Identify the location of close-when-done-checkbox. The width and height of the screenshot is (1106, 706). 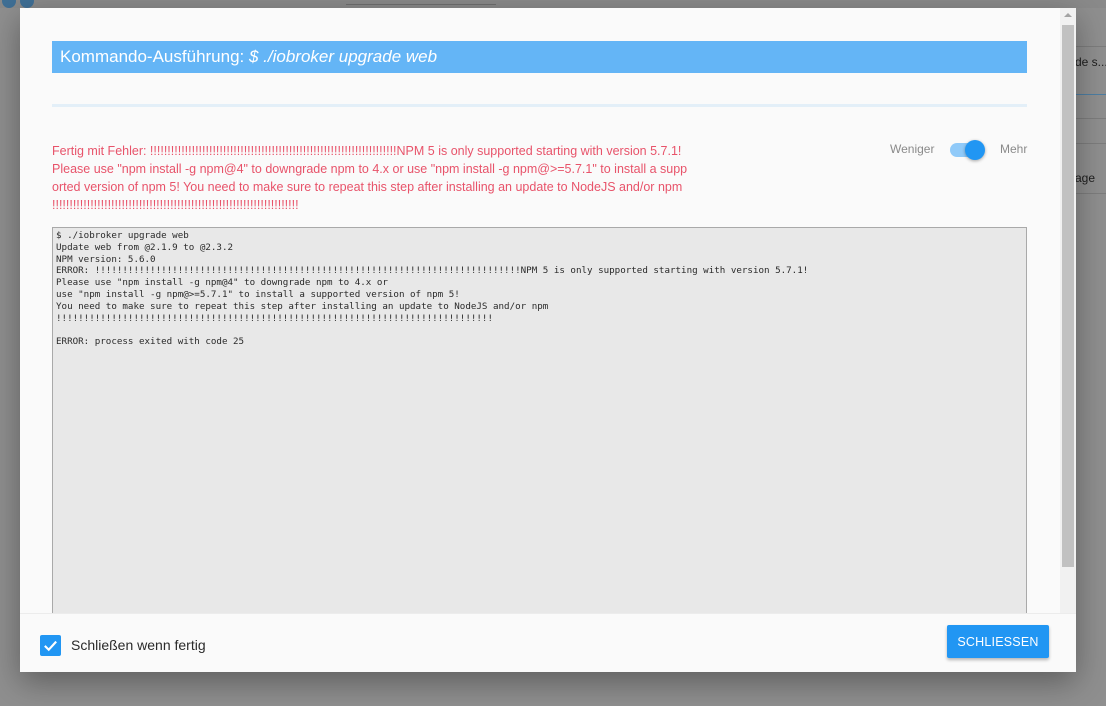
(50, 645).